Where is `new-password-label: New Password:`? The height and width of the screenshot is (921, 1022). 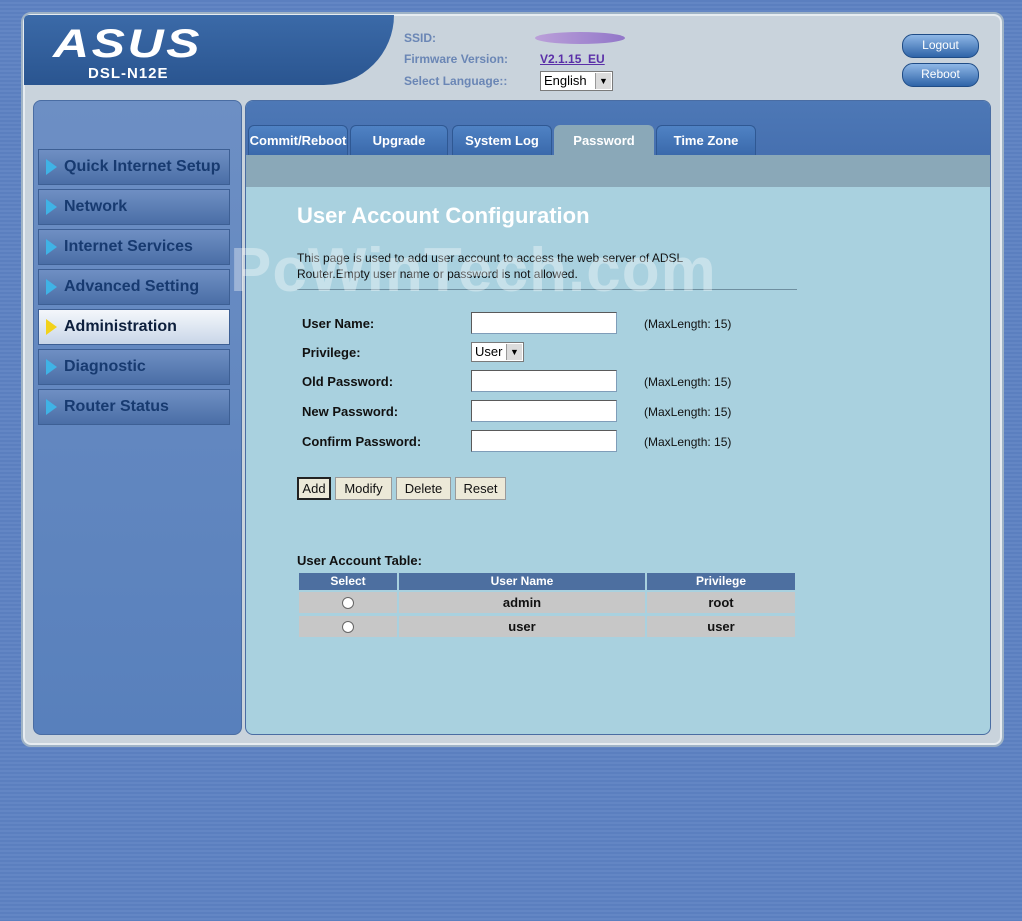 new-password-label: New Password: is located at coordinates (350, 411).